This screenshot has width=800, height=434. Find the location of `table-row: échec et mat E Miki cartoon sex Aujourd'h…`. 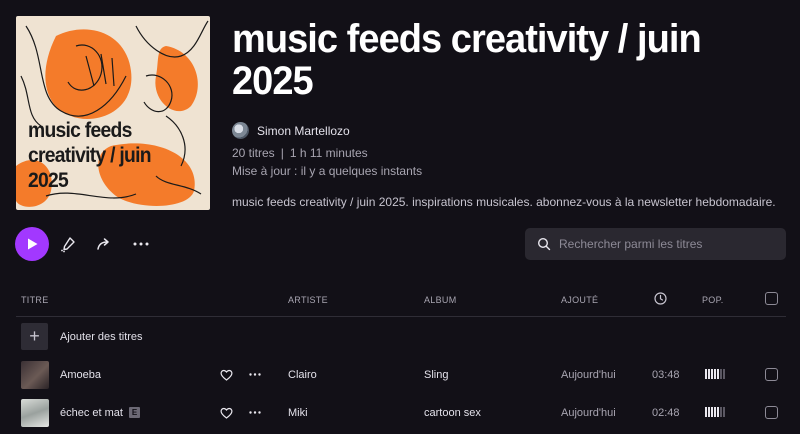

table-row: échec et mat E Miki cartoon sex Aujourd'h… is located at coordinates (401, 413).